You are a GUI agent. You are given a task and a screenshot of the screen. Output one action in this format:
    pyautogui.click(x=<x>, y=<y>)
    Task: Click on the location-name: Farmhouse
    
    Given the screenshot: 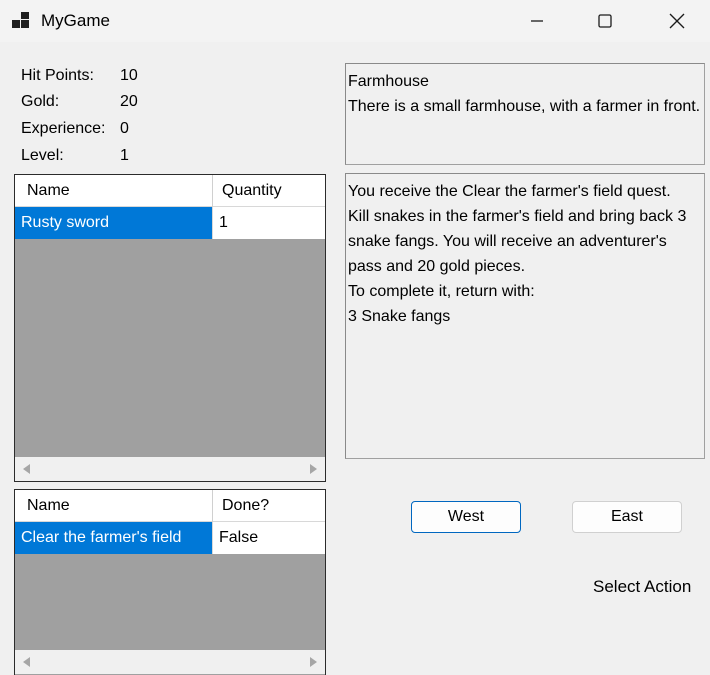 What is the action you would take?
    pyautogui.click(x=388, y=81)
    